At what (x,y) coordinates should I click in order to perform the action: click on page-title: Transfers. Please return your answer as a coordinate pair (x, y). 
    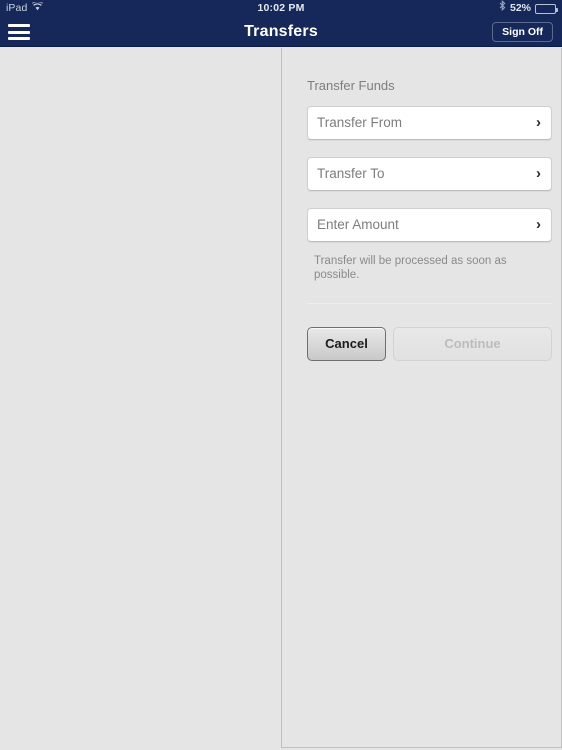
    Looking at the image, I should click on (281, 31).